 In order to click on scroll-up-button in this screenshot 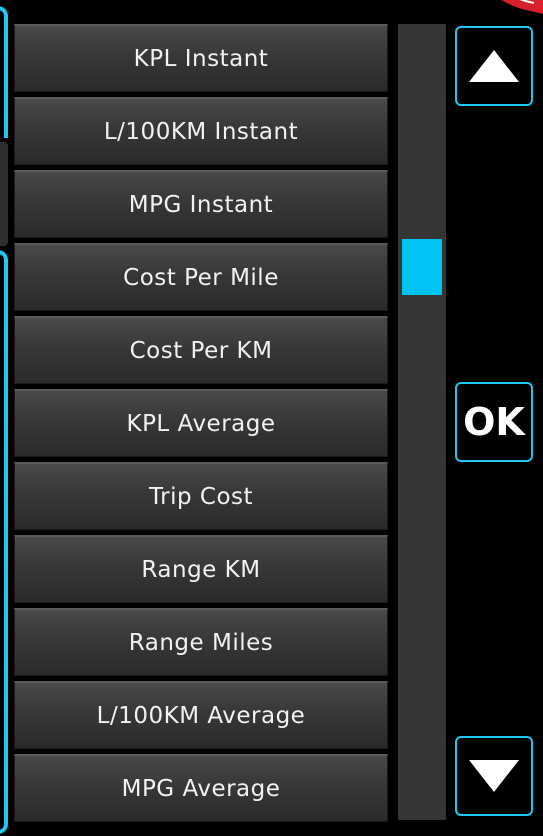, I will do `click(494, 66)`.